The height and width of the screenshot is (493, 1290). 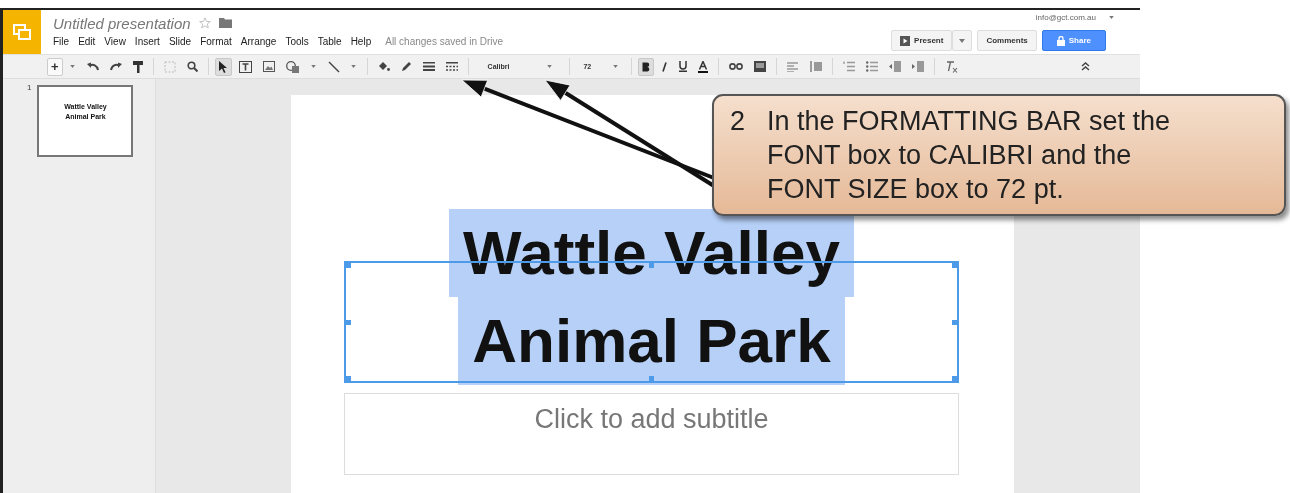 I want to click on shapes-icon, so click(x=292, y=66).